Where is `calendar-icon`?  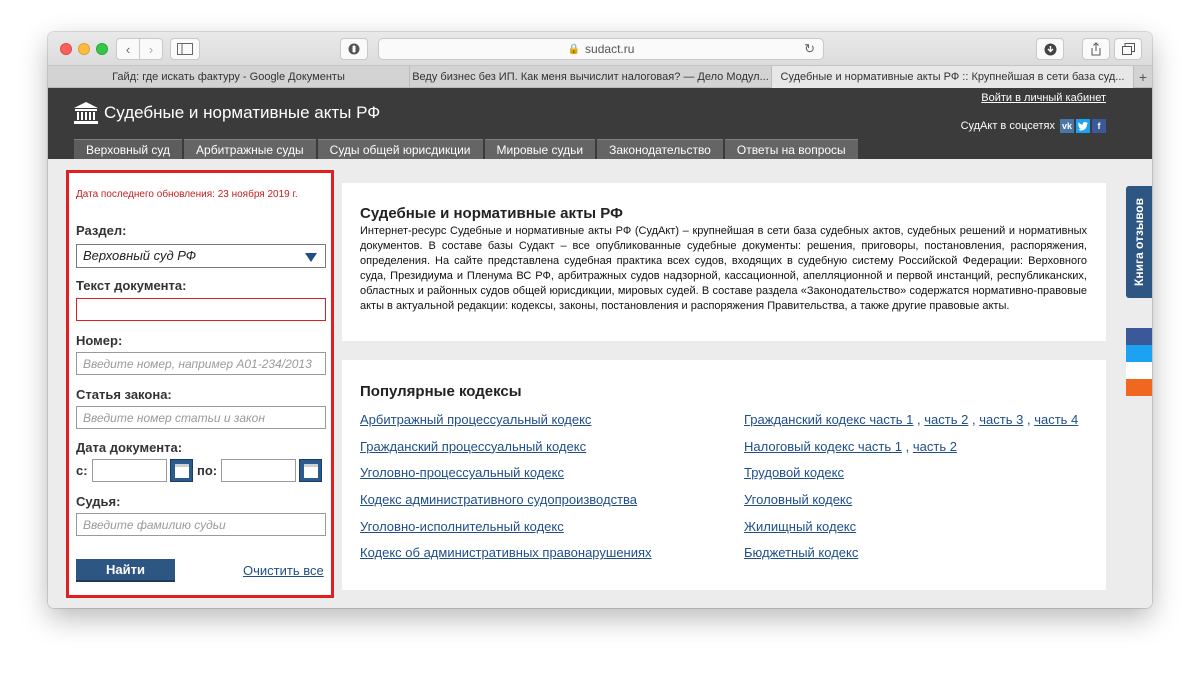
calendar-icon is located at coordinates (181, 470).